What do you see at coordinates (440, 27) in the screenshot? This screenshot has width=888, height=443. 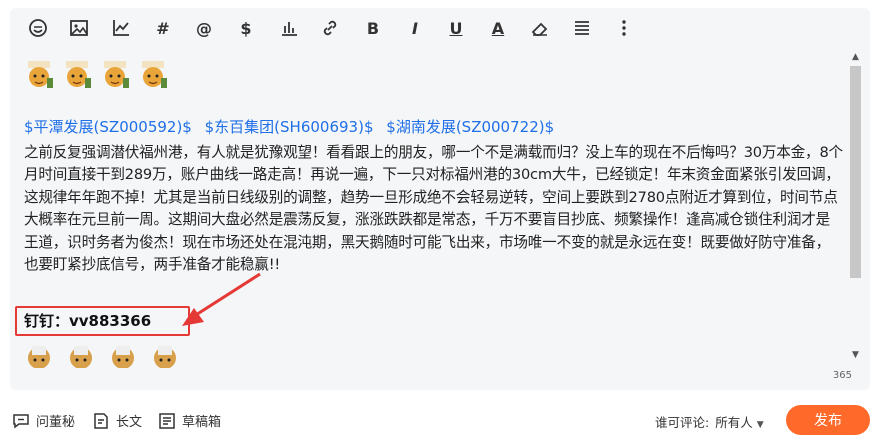 I see `editor-toolbar: # @ $ B I U A` at bounding box center [440, 27].